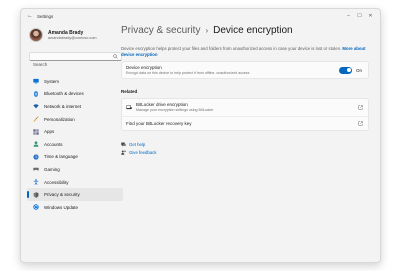 The image size is (400, 271). I want to click on sidebar-item-network: Network & internet, so click(75, 106).